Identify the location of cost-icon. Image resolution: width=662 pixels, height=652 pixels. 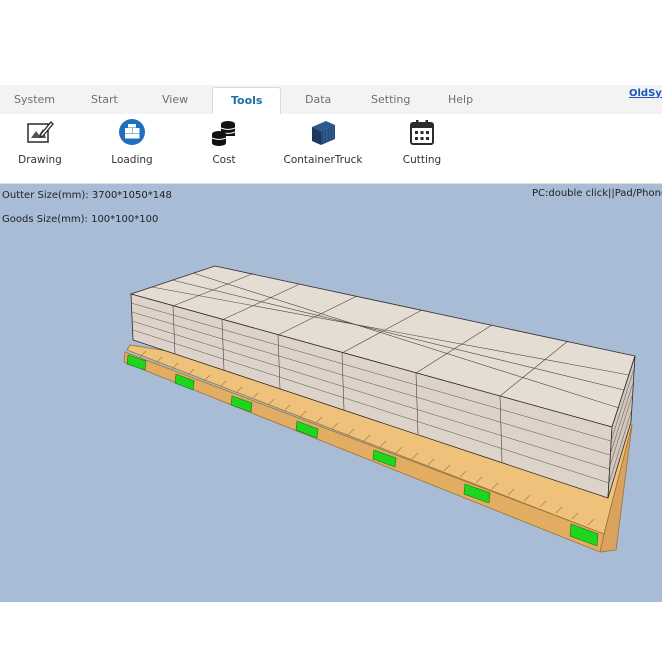
(223, 133).